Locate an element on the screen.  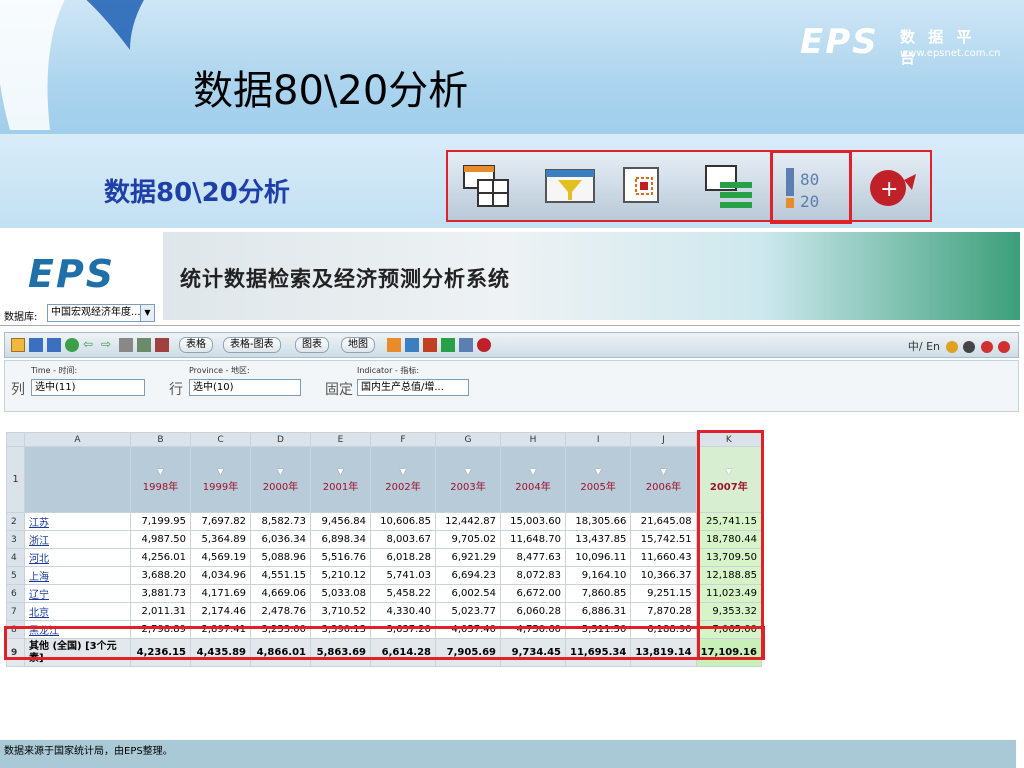
value-cell: 9,164.10 is located at coordinates (598, 575).